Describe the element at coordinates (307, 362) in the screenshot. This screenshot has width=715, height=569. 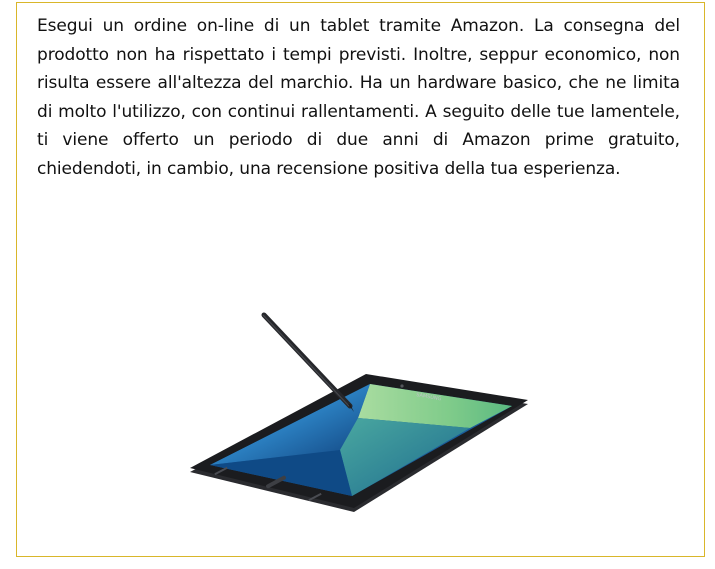
I see `stylus-pen` at that location.